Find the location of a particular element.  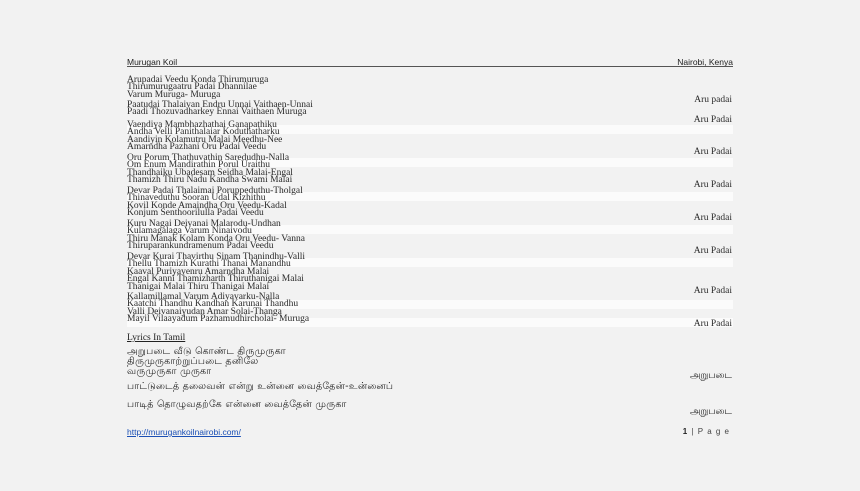

verse-line: Thamizh Thiru Nadu Kandha Swami Malai is located at coordinates (210, 180).